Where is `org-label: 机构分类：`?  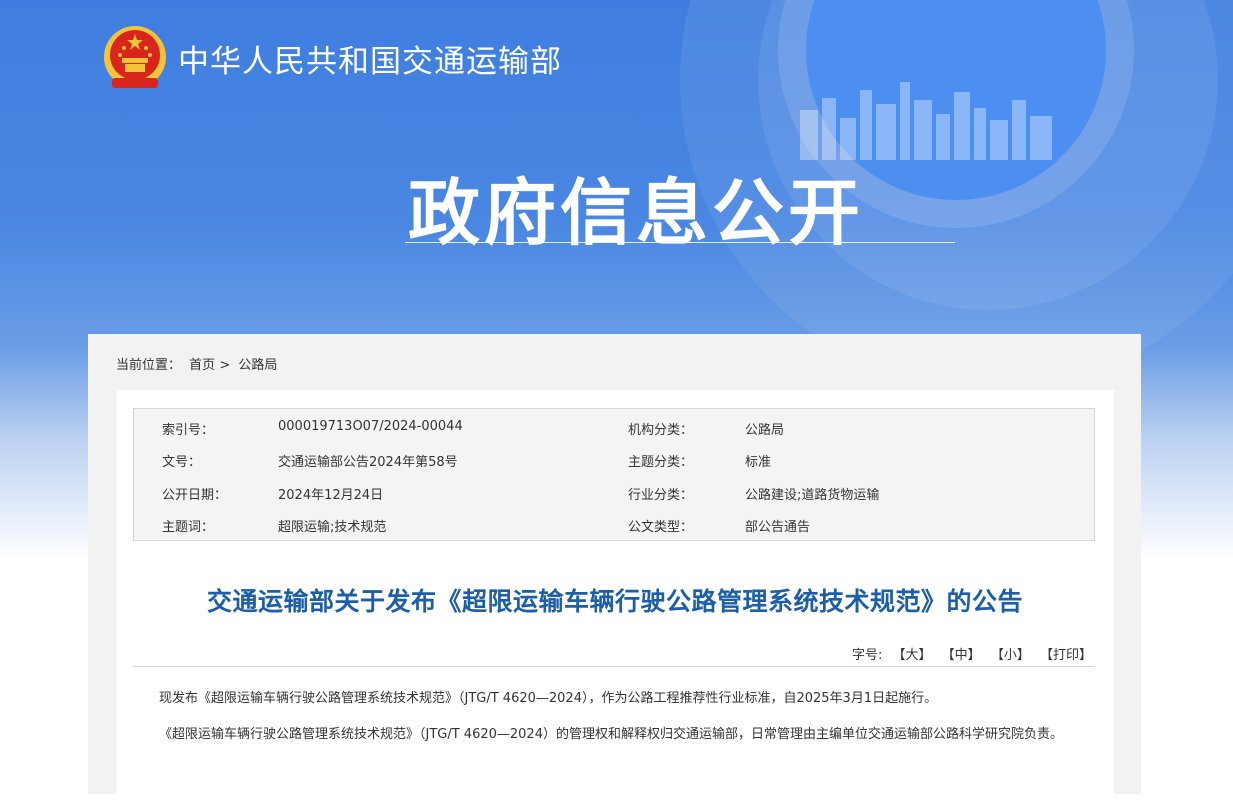 org-label: 机构分类： is located at coordinates (661, 430).